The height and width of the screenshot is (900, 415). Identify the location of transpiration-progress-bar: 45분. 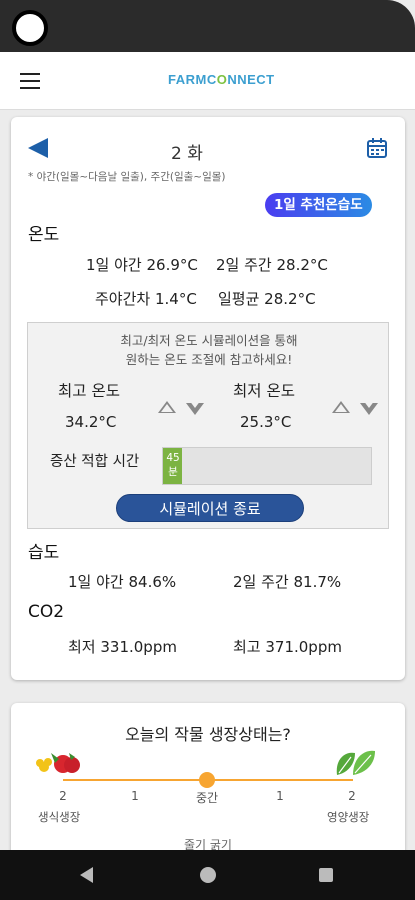
(267, 466).